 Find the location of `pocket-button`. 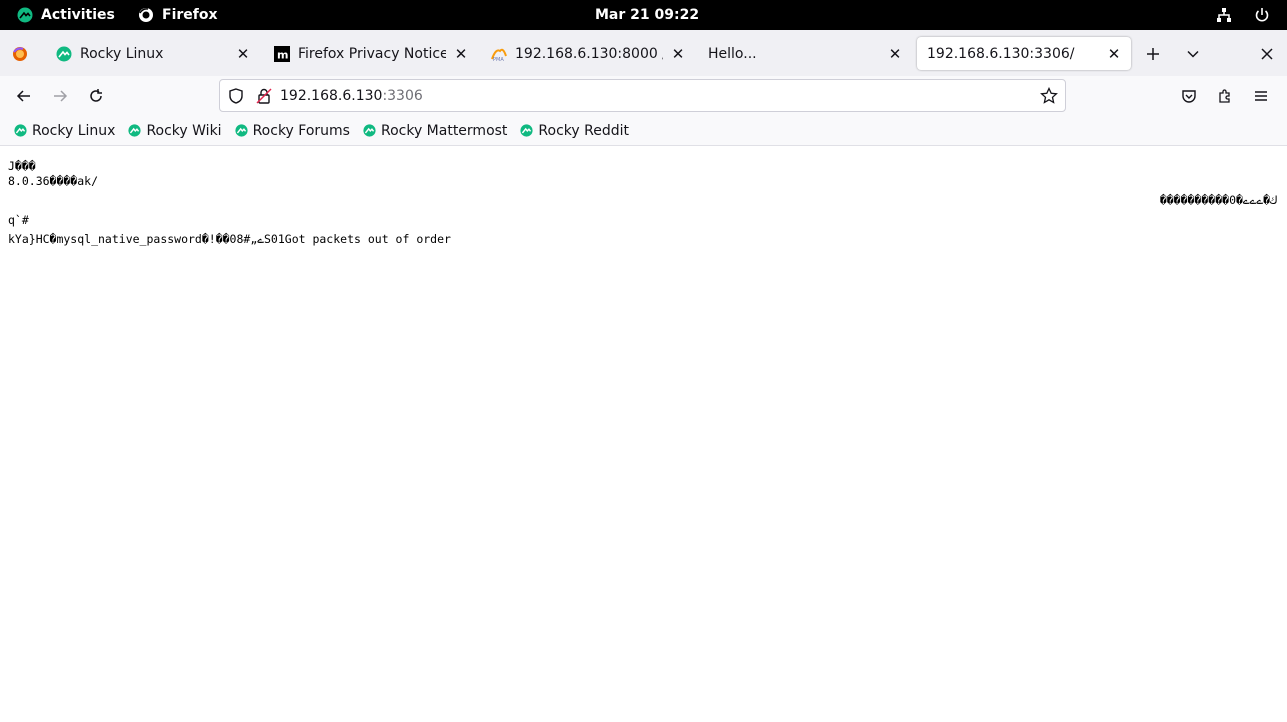

pocket-button is located at coordinates (1189, 96).